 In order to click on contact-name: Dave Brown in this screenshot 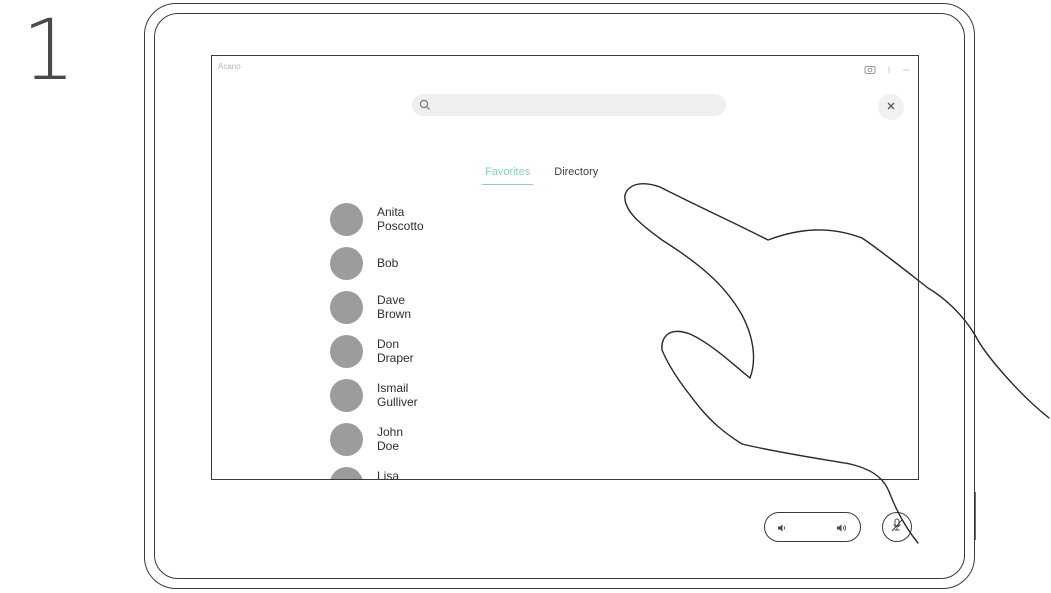, I will do `click(394, 307)`.